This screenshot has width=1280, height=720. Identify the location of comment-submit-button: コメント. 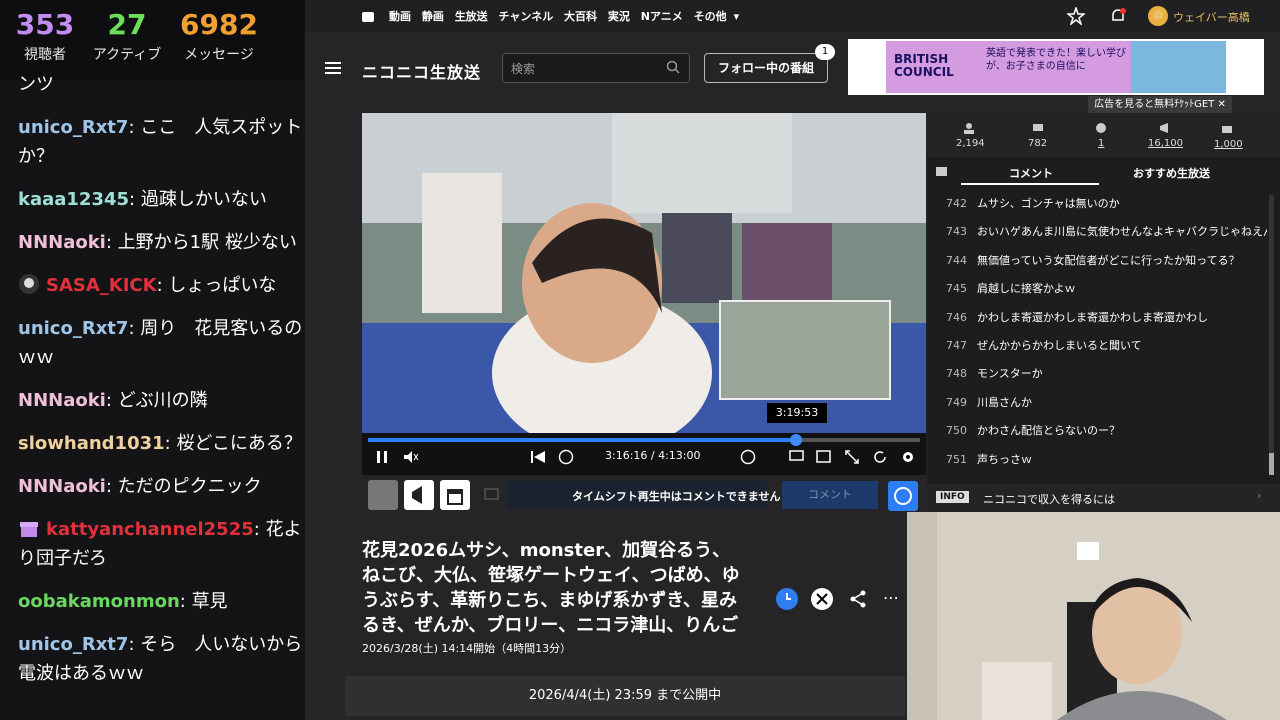
(830, 495).